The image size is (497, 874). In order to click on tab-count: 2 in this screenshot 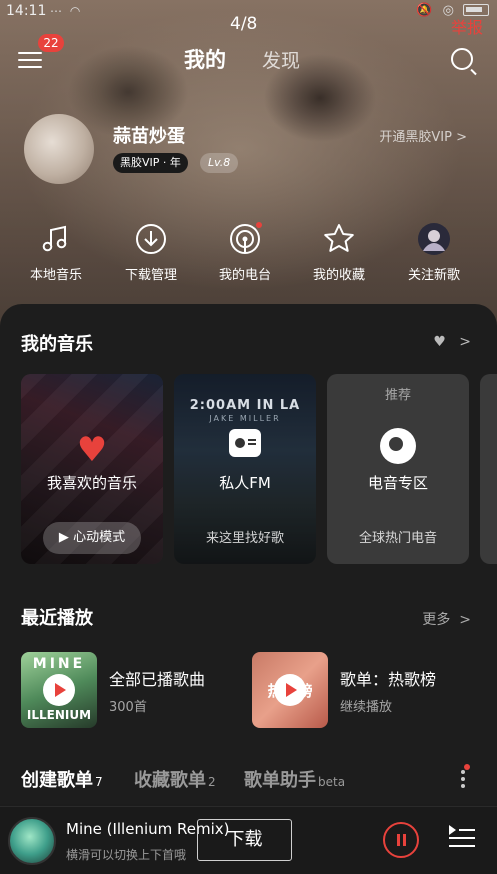, I will do `click(212, 782)`.